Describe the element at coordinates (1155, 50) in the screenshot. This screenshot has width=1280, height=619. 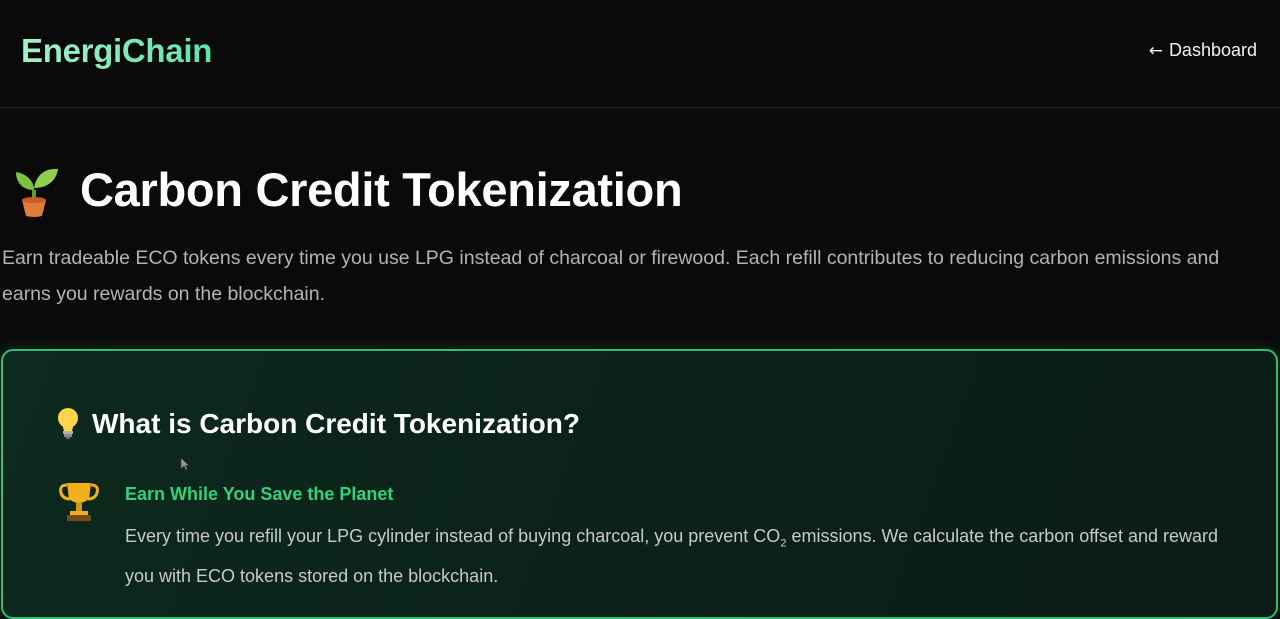
I see `arrow-left-icon: ←` at that location.